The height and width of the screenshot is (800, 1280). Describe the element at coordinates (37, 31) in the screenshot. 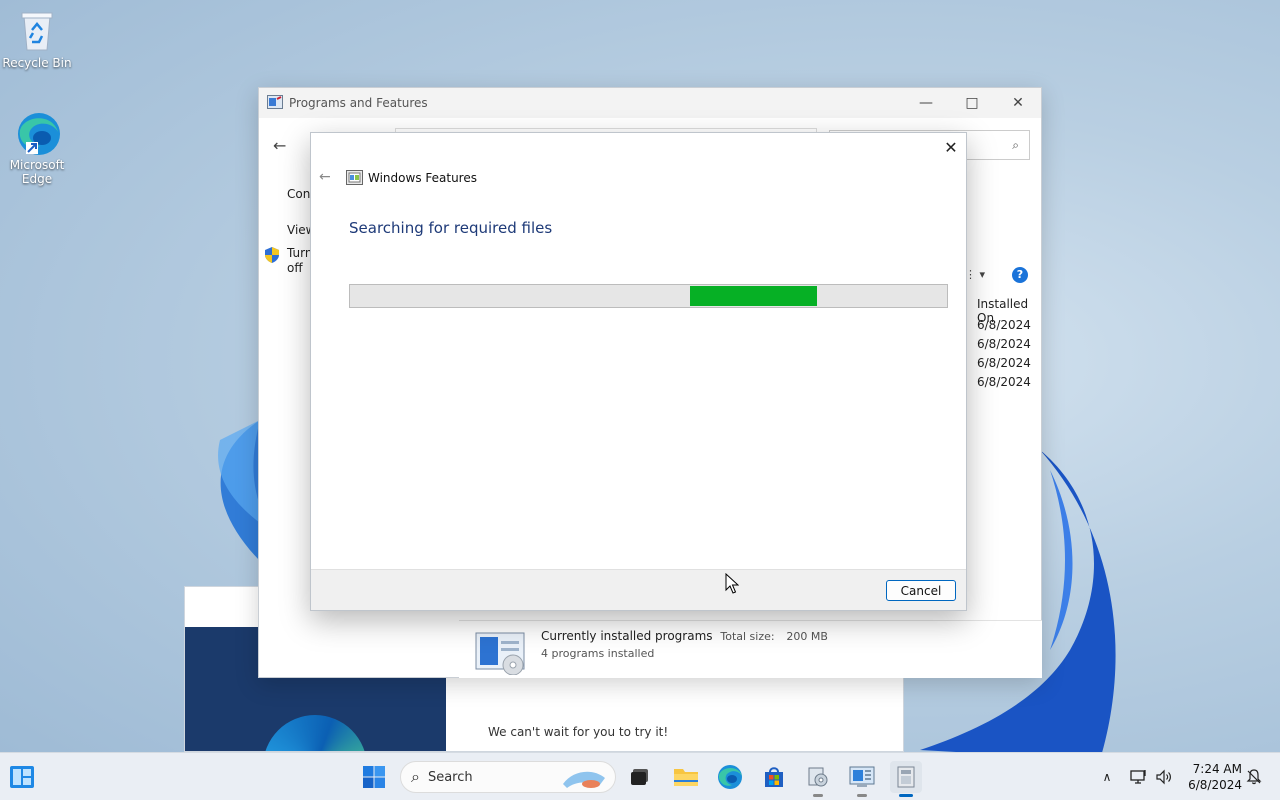

I see `recycle-bin-icon` at that location.